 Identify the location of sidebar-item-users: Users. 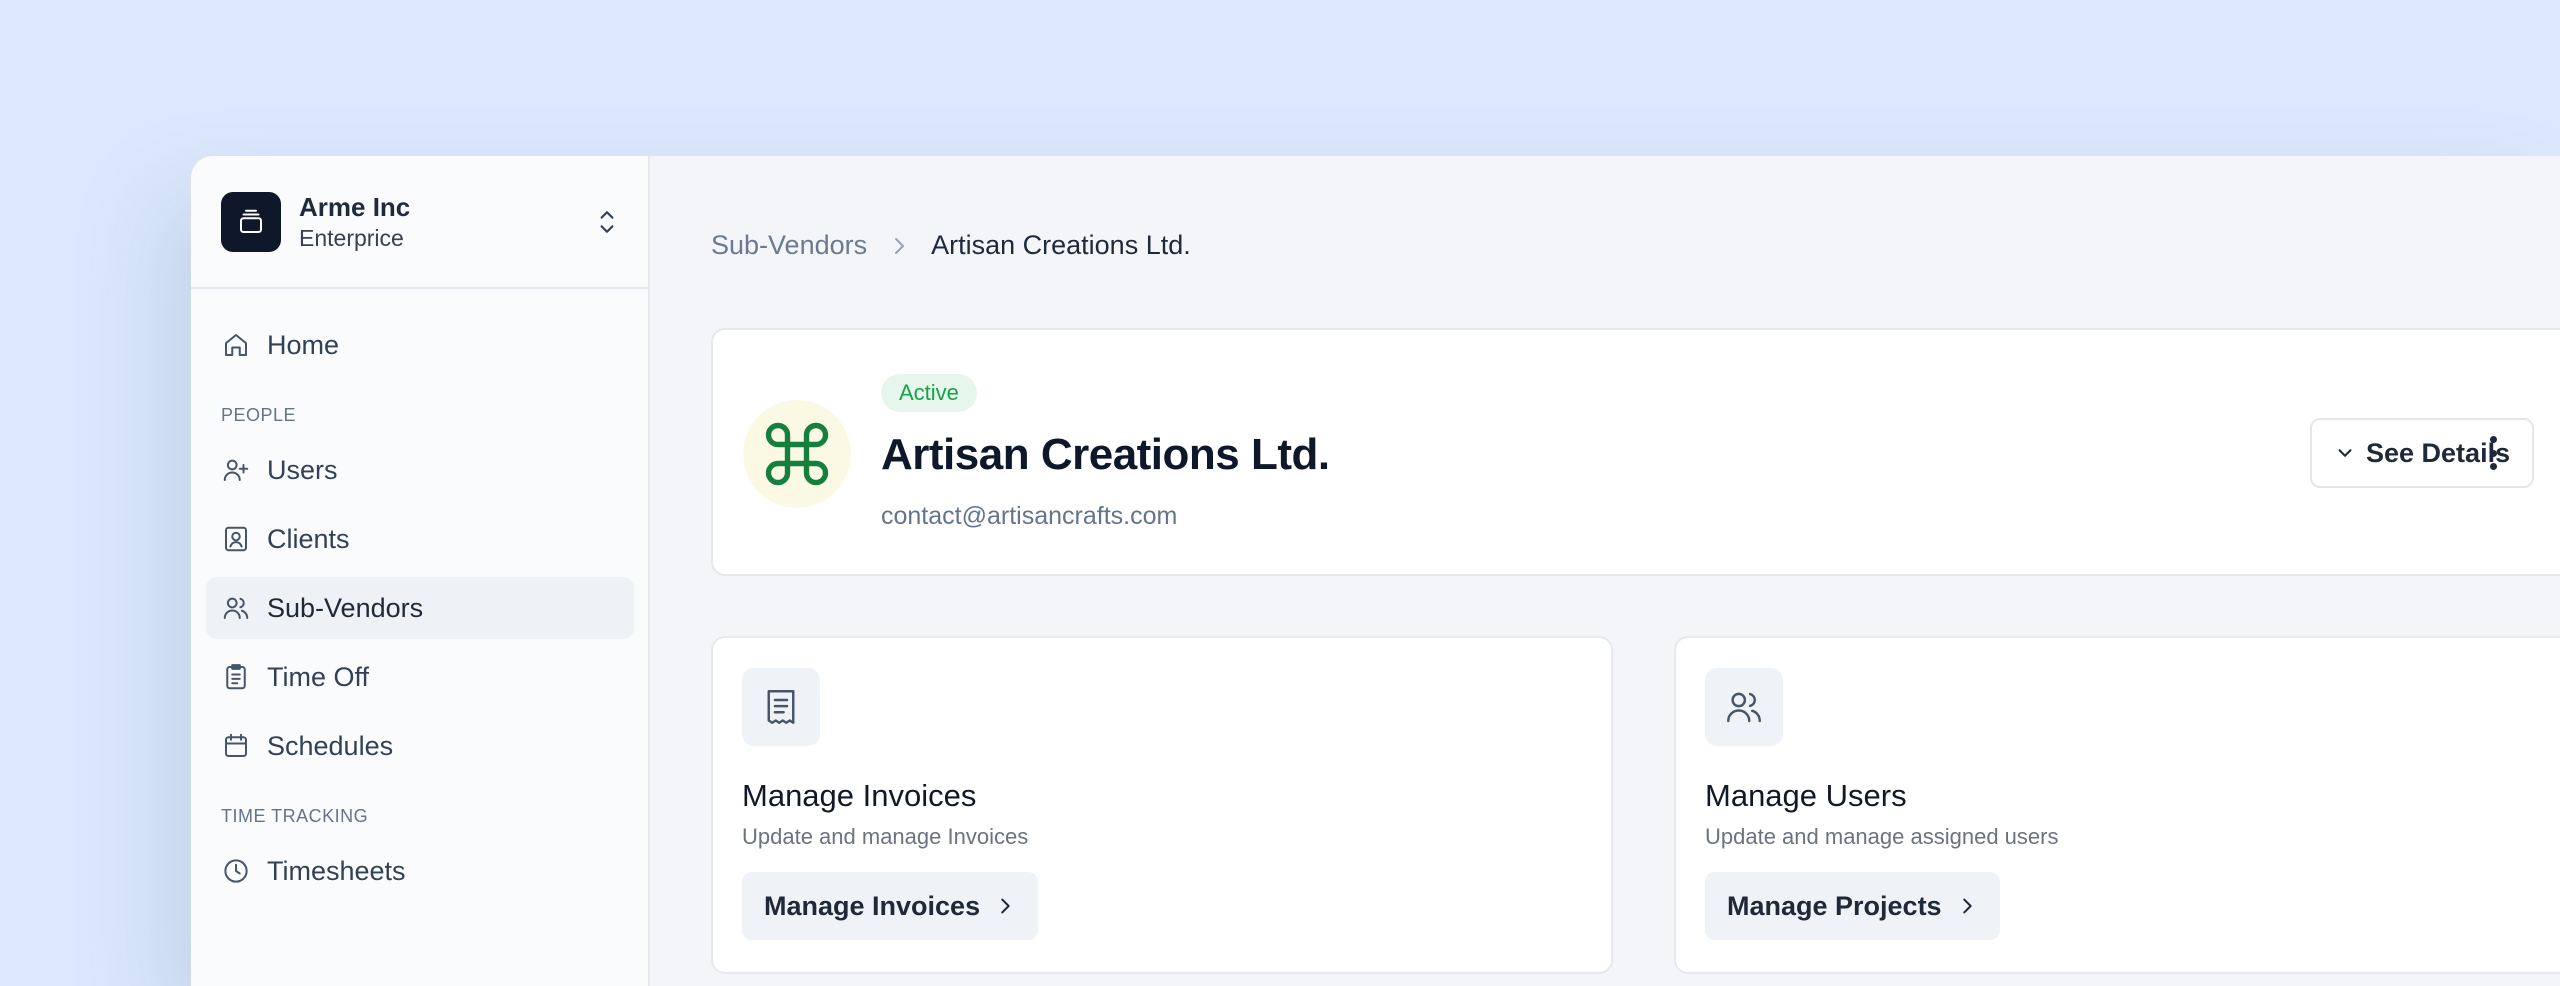
(420, 470).